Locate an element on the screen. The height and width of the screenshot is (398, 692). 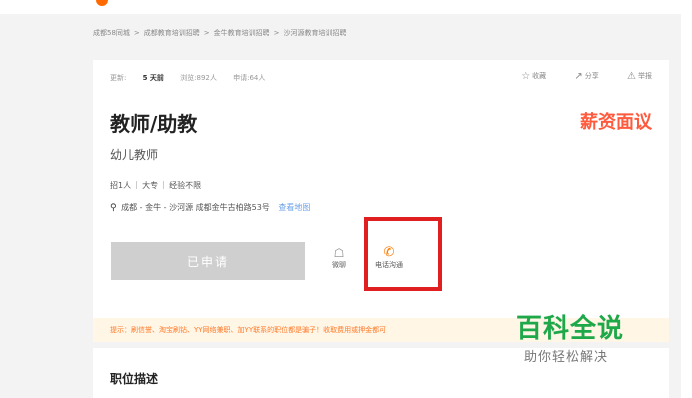
breadcrumb-item: 成都教育培训招聘 is located at coordinates (172, 33).